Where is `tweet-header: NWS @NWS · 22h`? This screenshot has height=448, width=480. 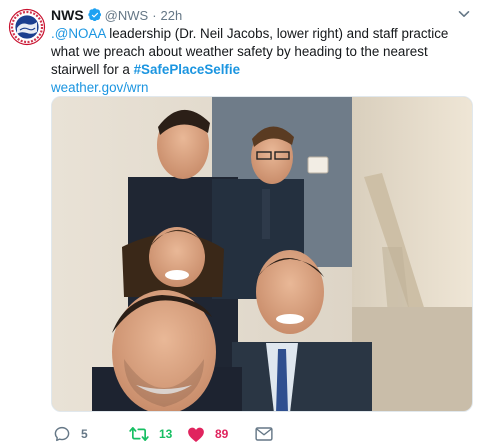 tweet-header: NWS @NWS · 22h is located at coordinates (250, 15).